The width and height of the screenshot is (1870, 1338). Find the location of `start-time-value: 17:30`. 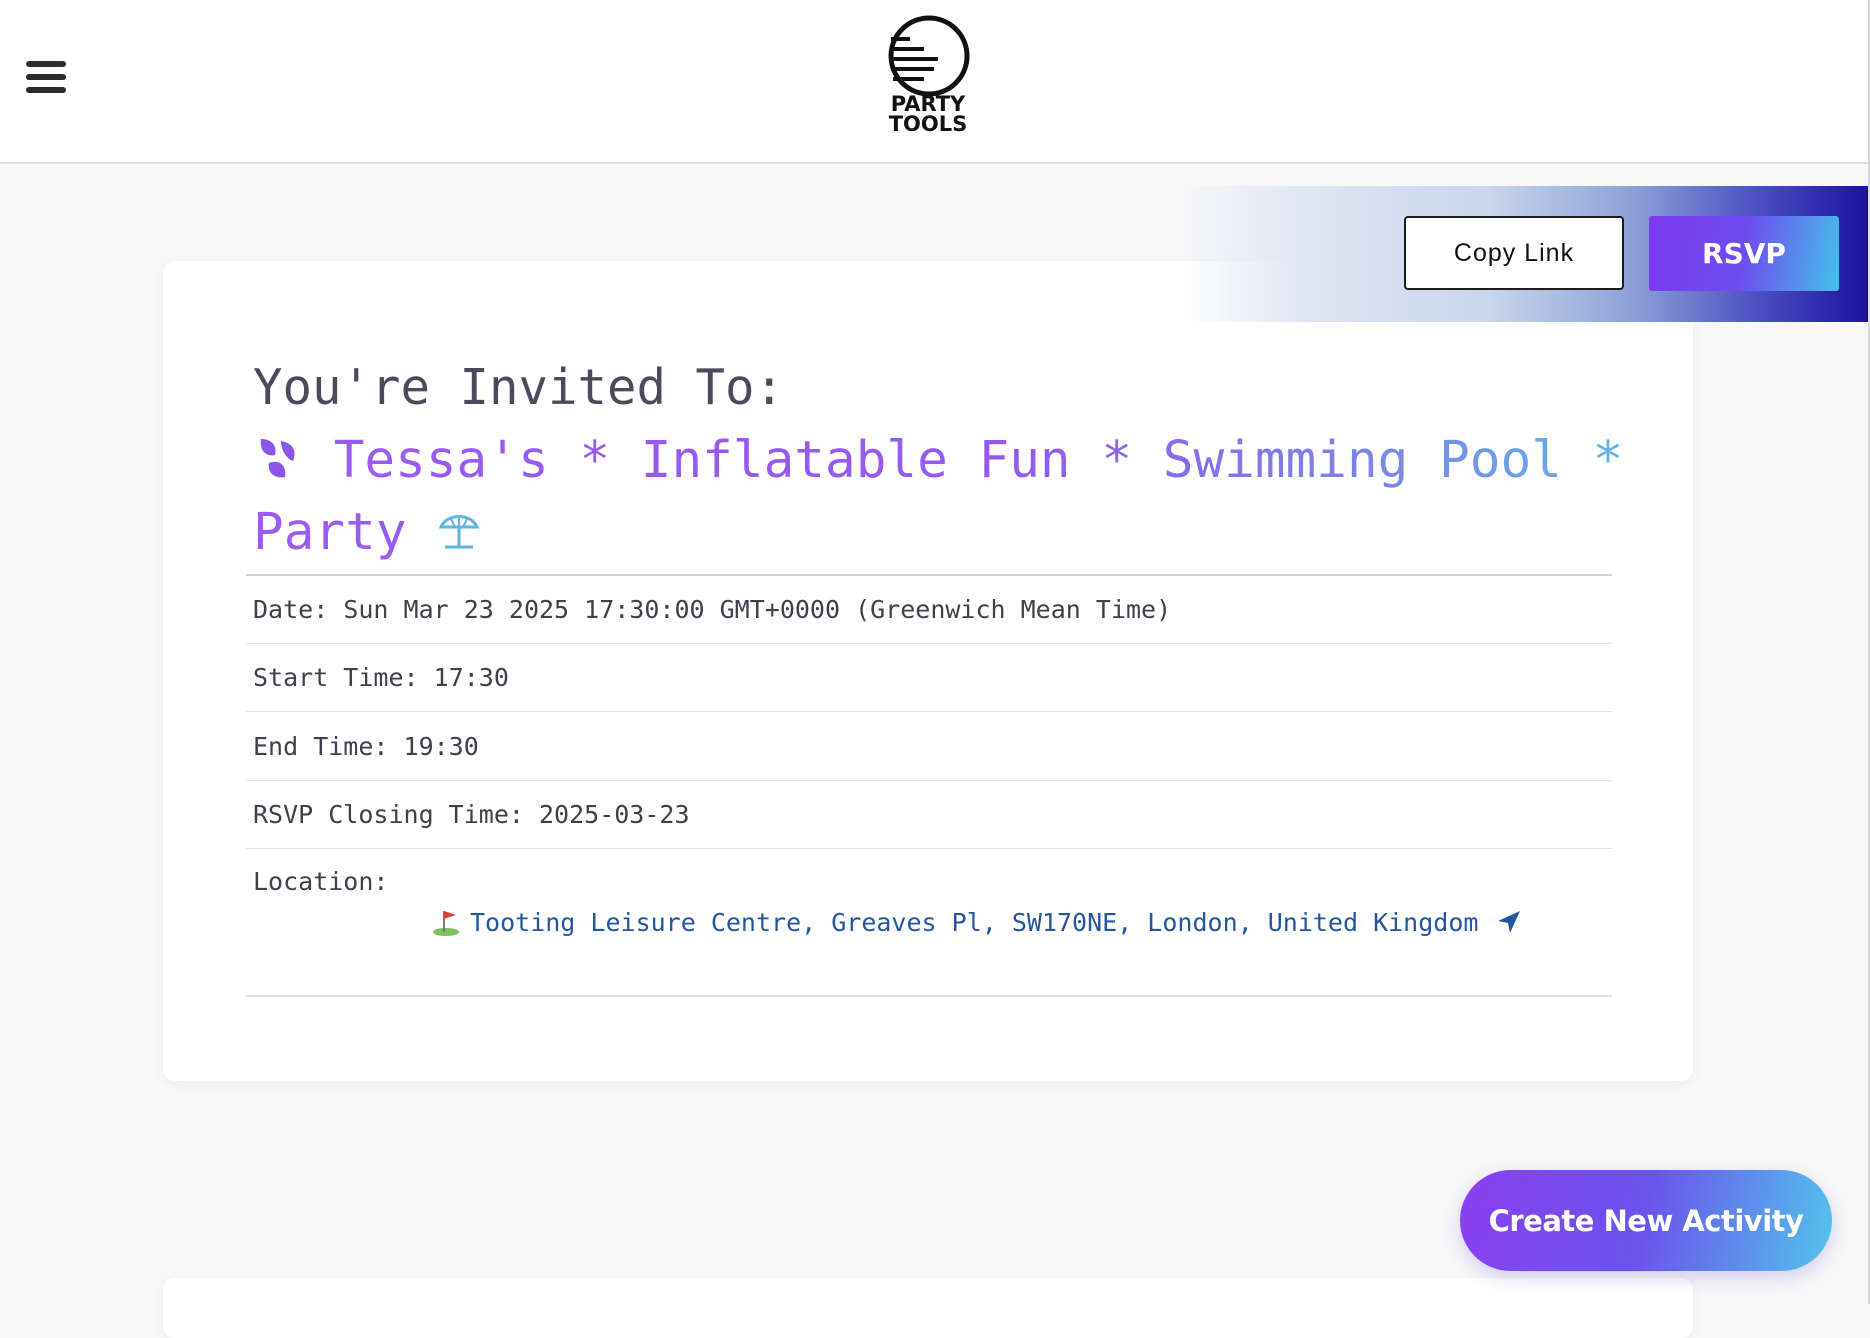

start-time-value: 17:30 is located at coordinates (471, 677).